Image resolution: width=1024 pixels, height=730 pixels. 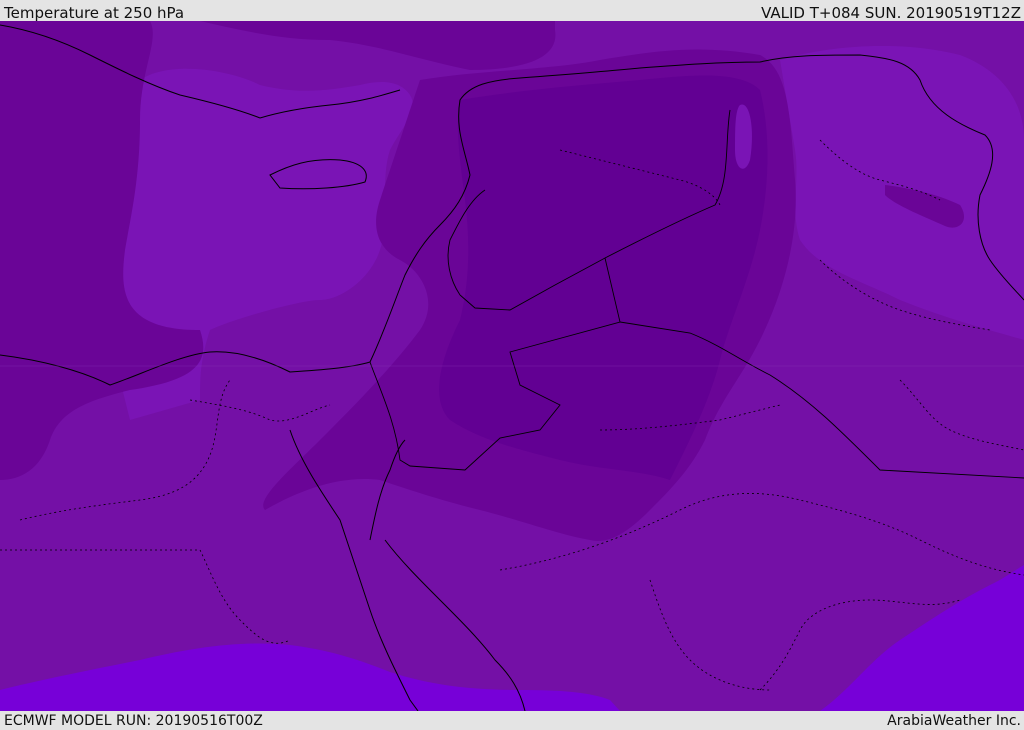 I want to click on map-title: Temperature at 250 hPa, so click(x=94, y=13).